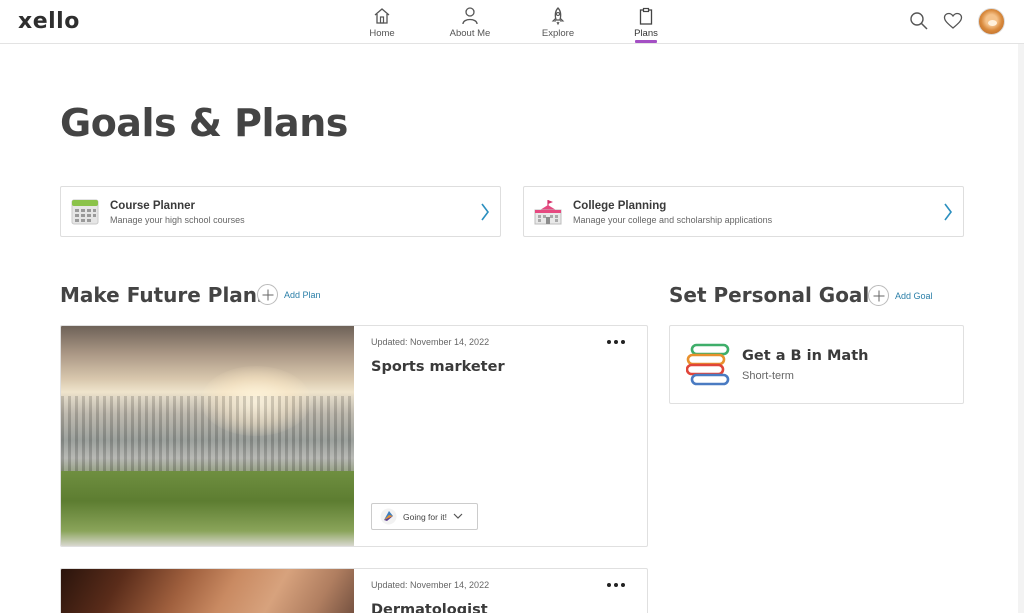 The image size is (1024, 613). I want to click on add-goal-button: Add Goal, so click(900, 295).